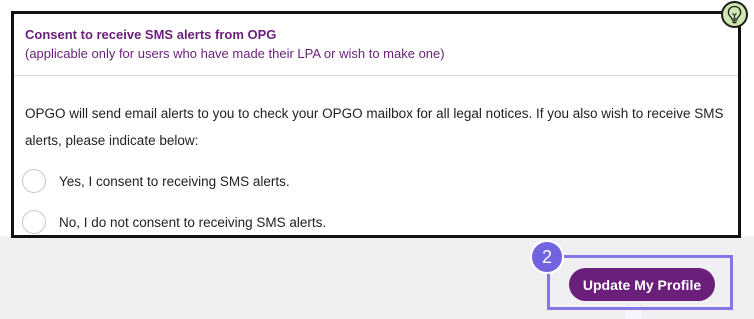  I want to click on consent-yes-option: Yes, I consent to receiving SMS alerts., so click(156, 181).